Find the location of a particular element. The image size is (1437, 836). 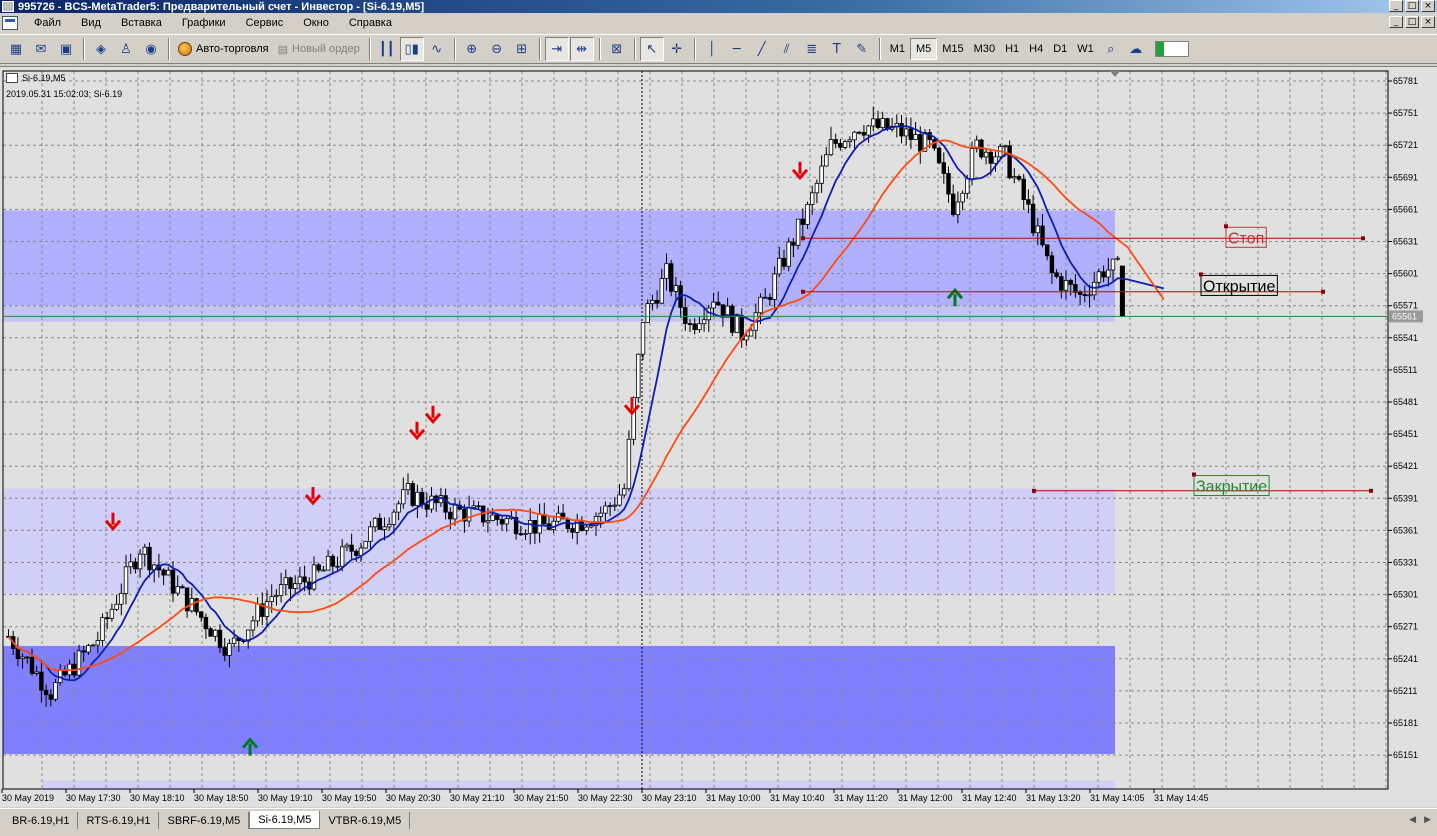

timeframe-h4: H4 is located at coordinates (1036, 49).